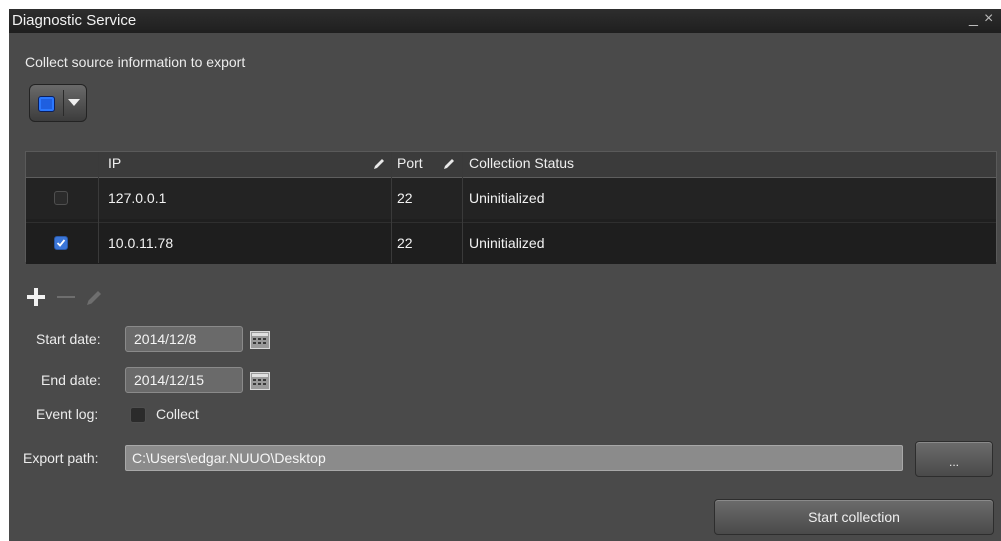 The height and width of the screenshot is (541, 1001). I want to click on end-date-field: 2014/12/15, so click(184, 380).